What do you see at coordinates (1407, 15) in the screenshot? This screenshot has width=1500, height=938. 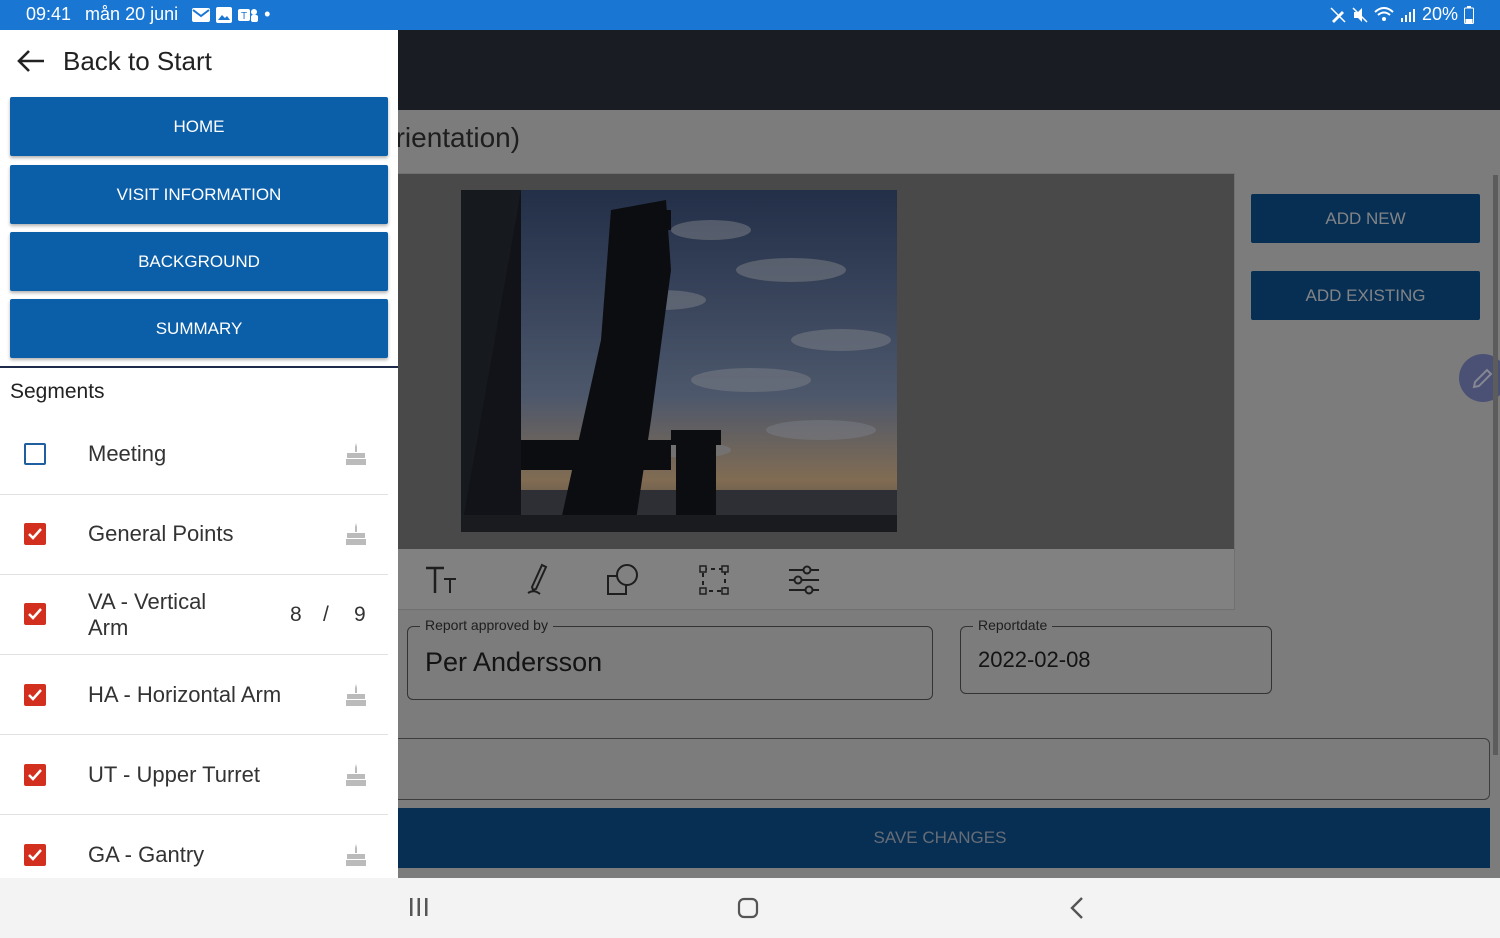 I see `signal-icon` at bounding box center [1407, 15].